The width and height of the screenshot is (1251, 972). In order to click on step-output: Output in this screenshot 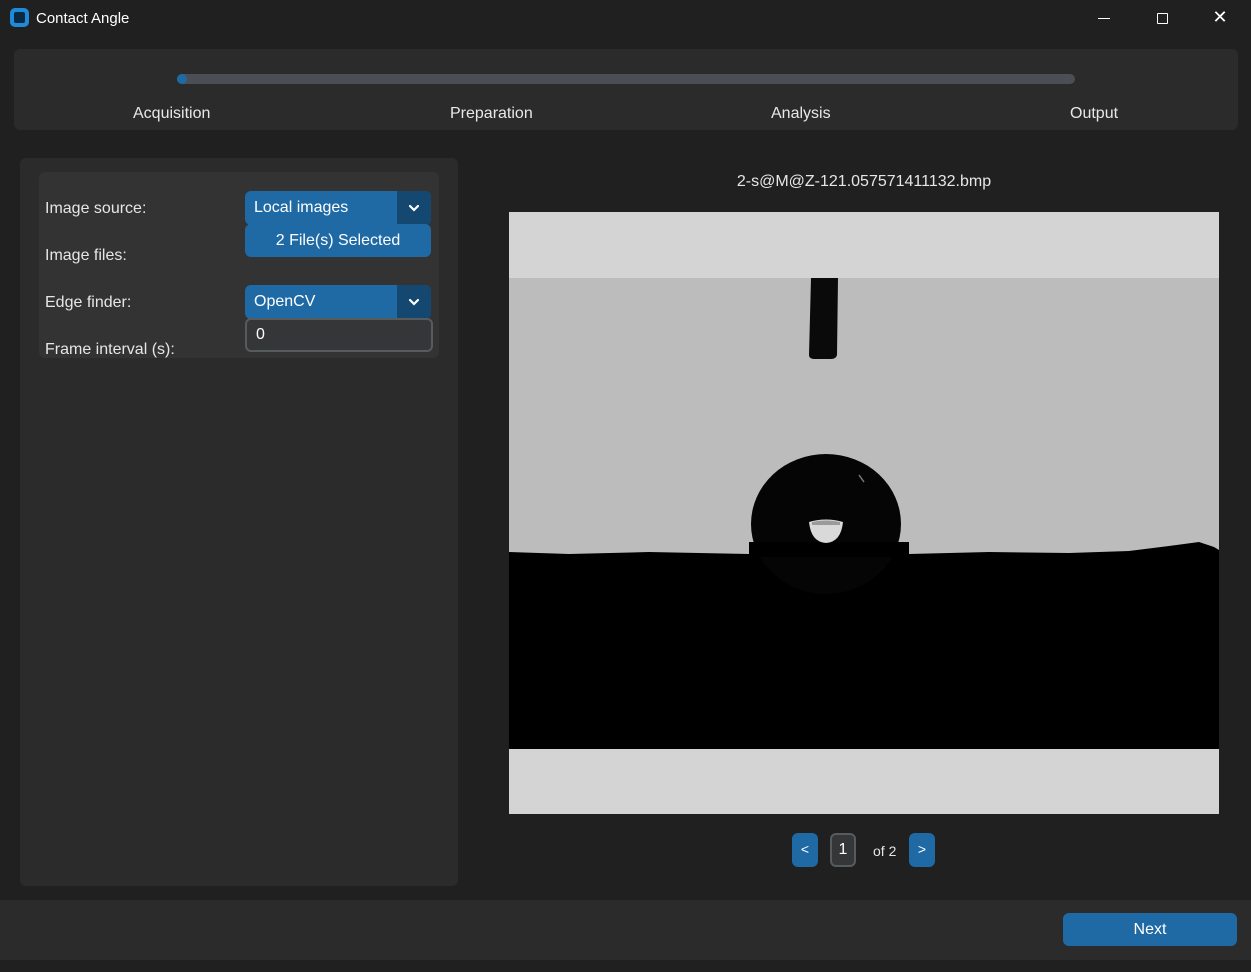, I will do `click(1094, 113)`.